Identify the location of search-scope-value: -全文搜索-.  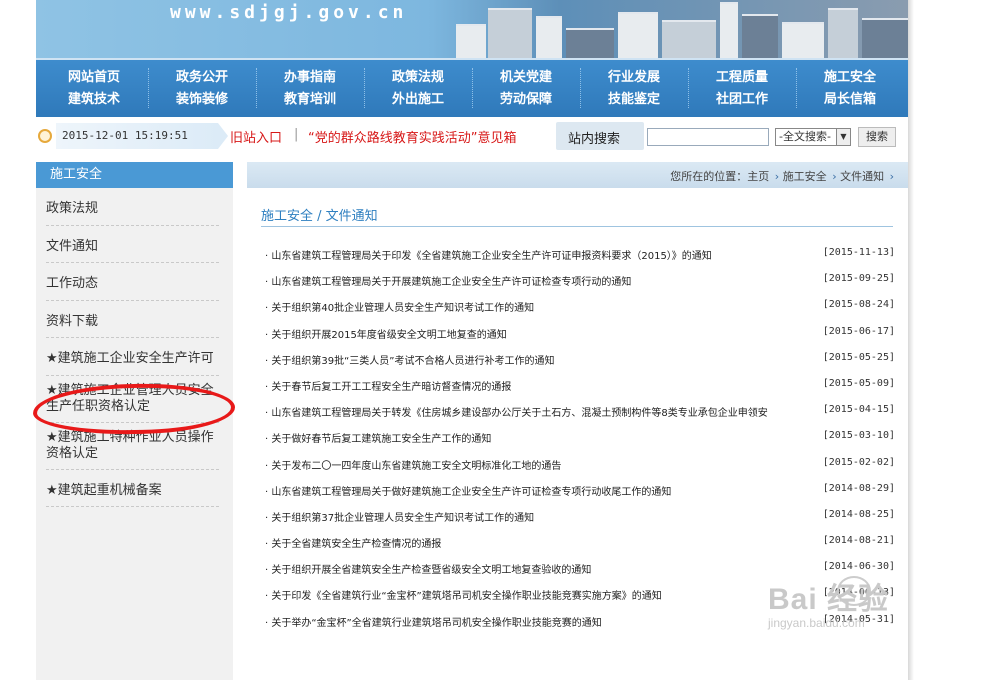
(805, 136).